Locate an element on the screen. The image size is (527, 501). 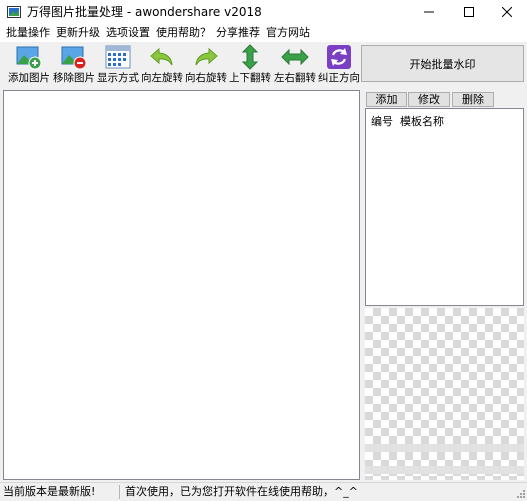
menu-bar: 批量操作 更新升级 选项设置 使用帮助？ 分享推荐 官方网站 is located at coordinates (263, 33).